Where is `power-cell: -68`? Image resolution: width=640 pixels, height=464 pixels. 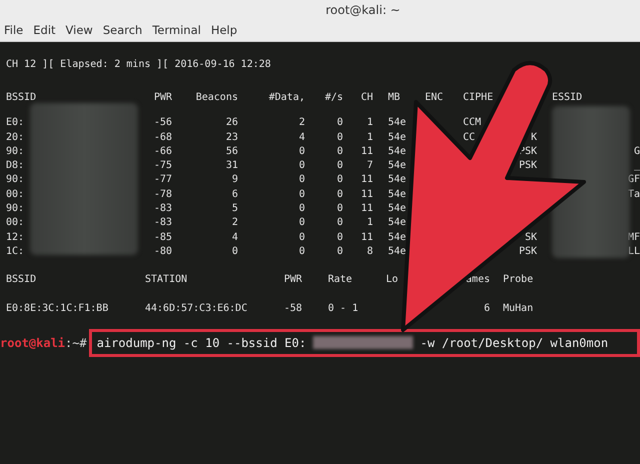
power-cell: -68 is located at coordinates (163, 137).